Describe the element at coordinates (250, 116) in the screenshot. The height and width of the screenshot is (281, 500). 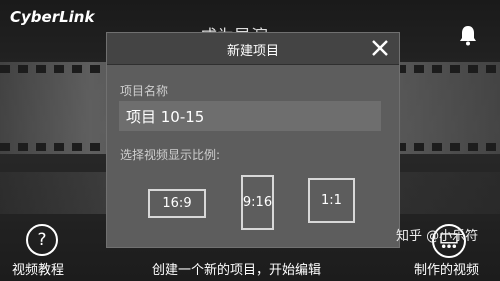
I see `project-name-input` at that location.